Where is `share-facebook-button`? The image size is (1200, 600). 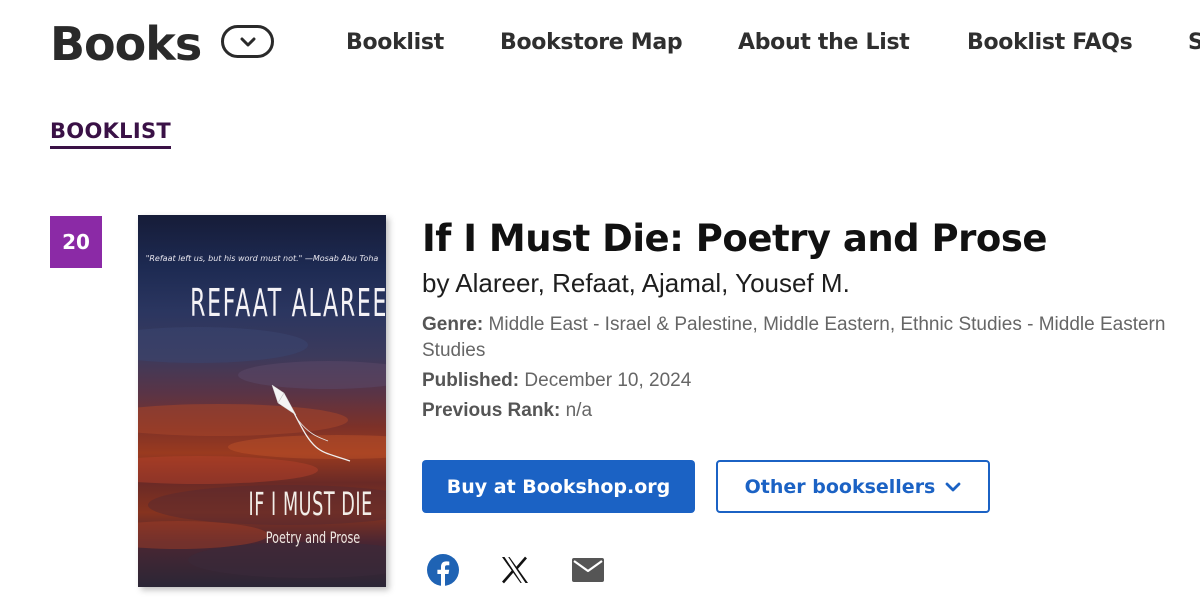
share-facebook-button is located at coordinates (443, 570).